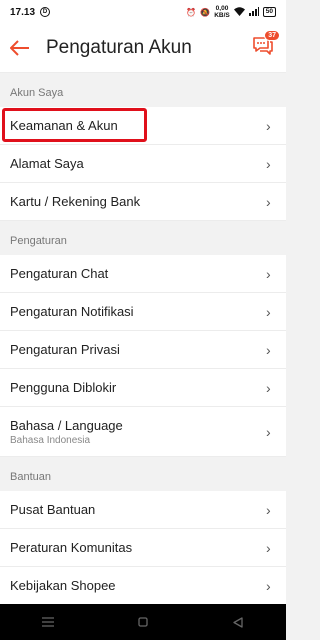 Image resolution: width=320 pixels, height=640 pixels. Describe the element at coordinates (143, 388) in the screenshot. I see `menu-item-pengguna-diblokir: Pengguna Diblokir ›` at that location.